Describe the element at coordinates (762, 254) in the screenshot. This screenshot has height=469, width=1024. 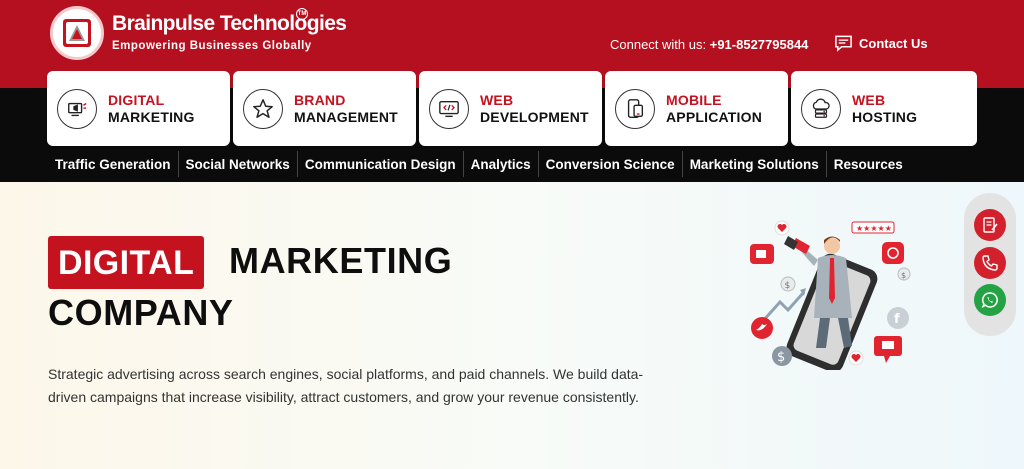
I see `like-bubble-icon` at that location.